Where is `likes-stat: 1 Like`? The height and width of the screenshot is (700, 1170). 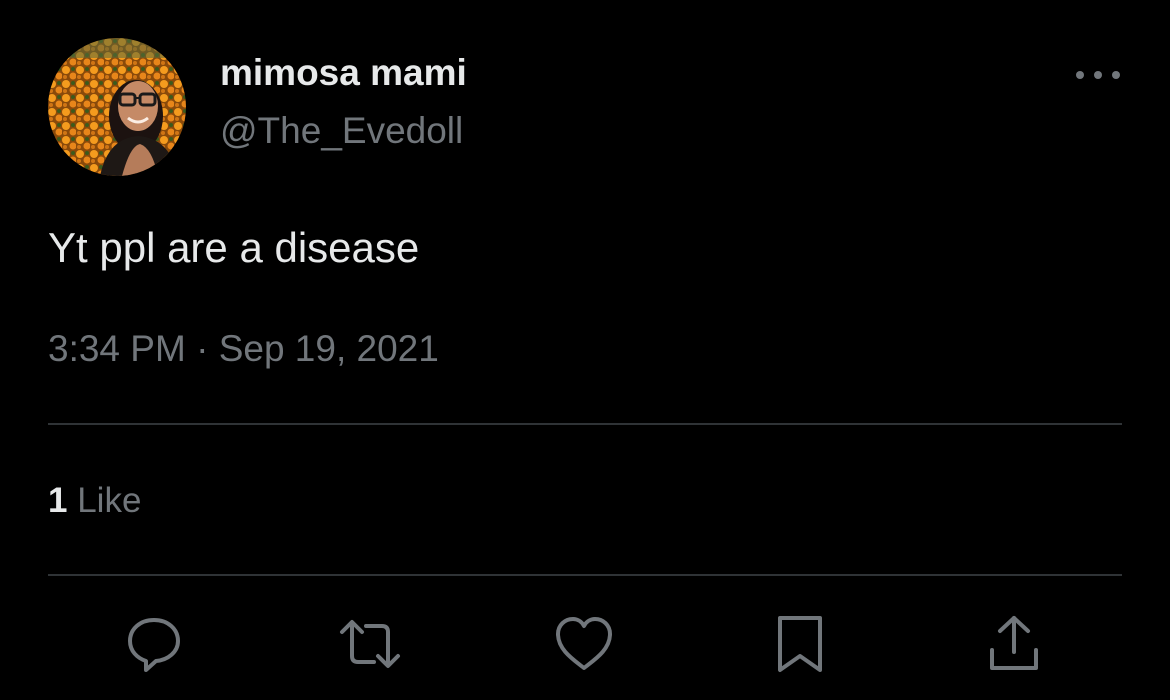 likes-stat: 1 Like is located at coordinates (94, 501).